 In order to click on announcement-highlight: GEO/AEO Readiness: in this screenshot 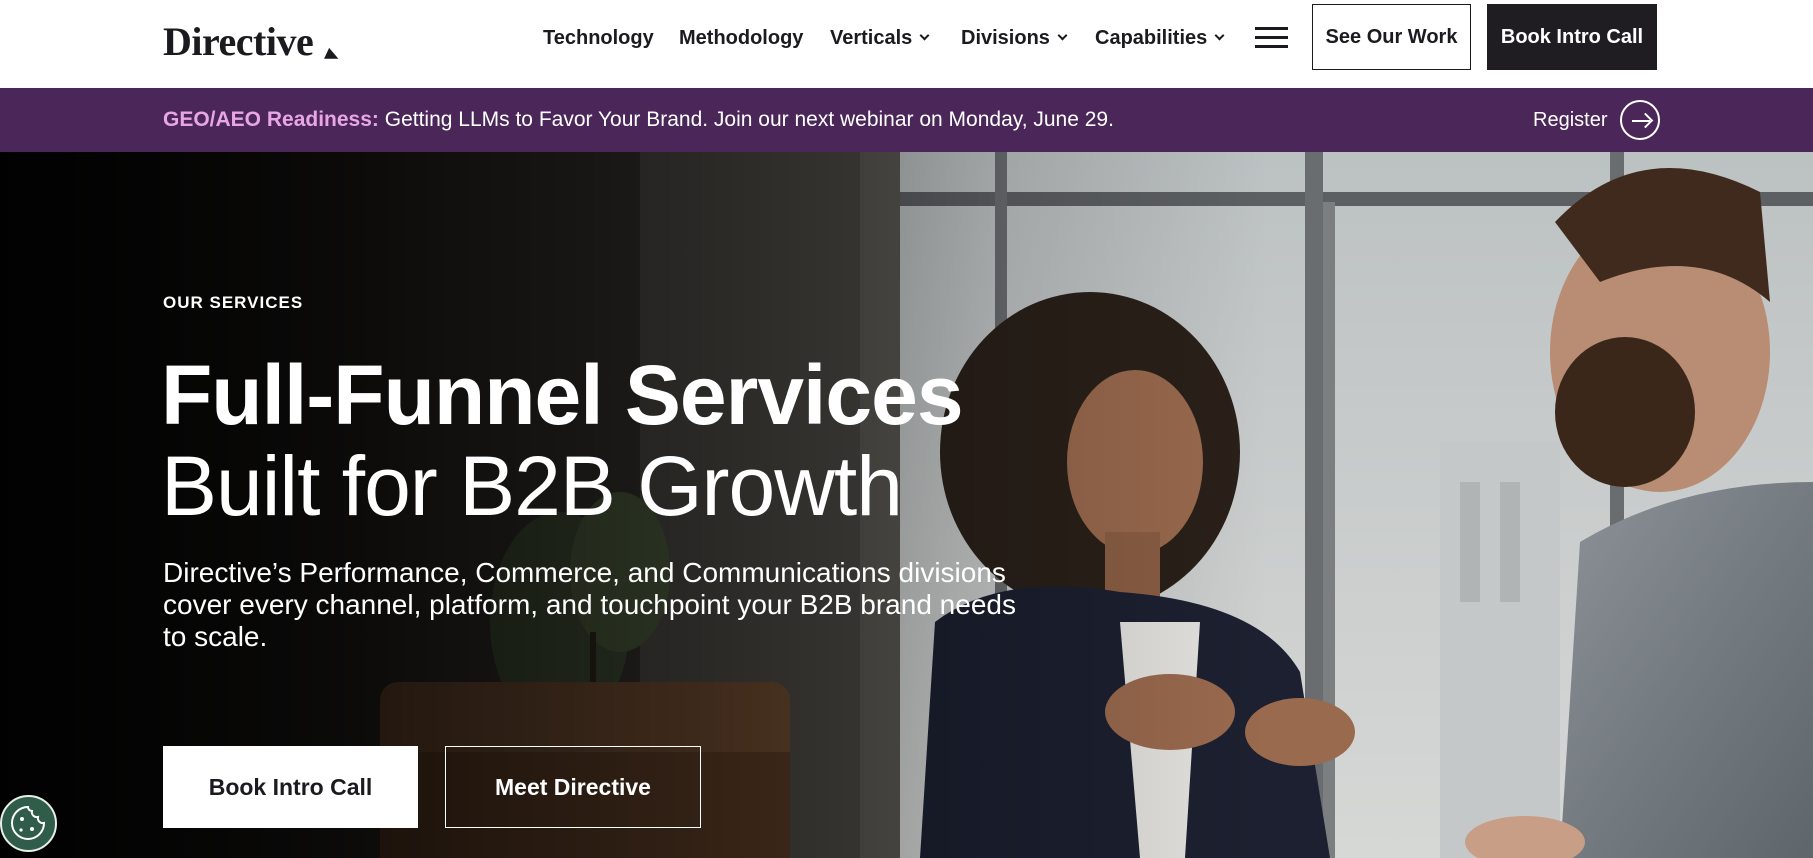, I will do `click(271, 119)`.